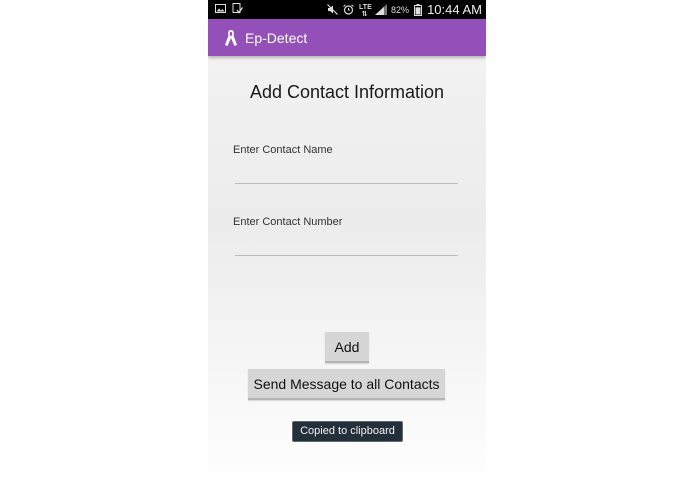 The image size is (695, 494). What do you see at coordinates (381, 9) in the screenshot?
I see `signal-icon` at bounding box center [381, 9].